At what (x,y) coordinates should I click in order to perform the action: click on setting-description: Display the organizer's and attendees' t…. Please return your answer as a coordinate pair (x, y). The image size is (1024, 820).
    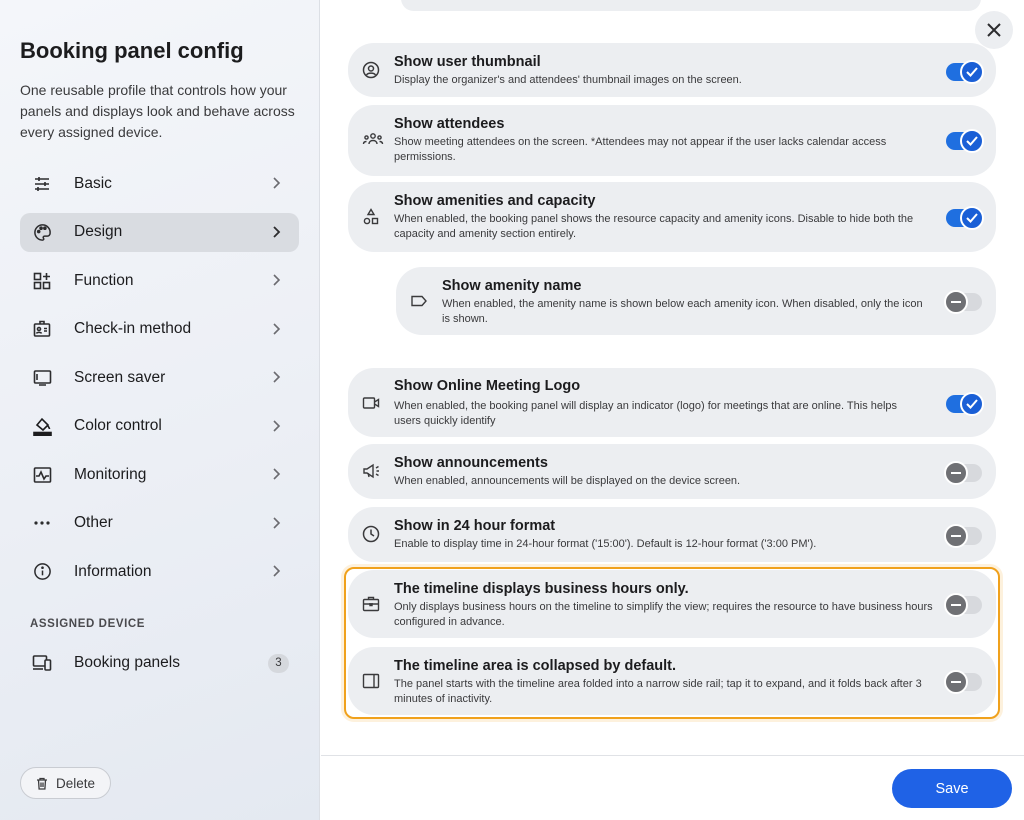
    Looking at the image, I should click on (568, 80).